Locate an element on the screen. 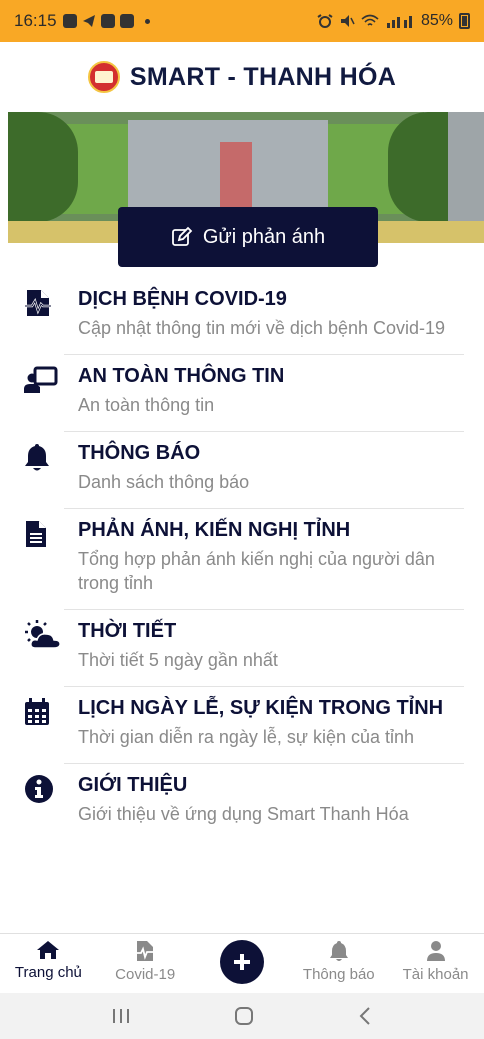  document-icon is located at coordinates (36, 534).